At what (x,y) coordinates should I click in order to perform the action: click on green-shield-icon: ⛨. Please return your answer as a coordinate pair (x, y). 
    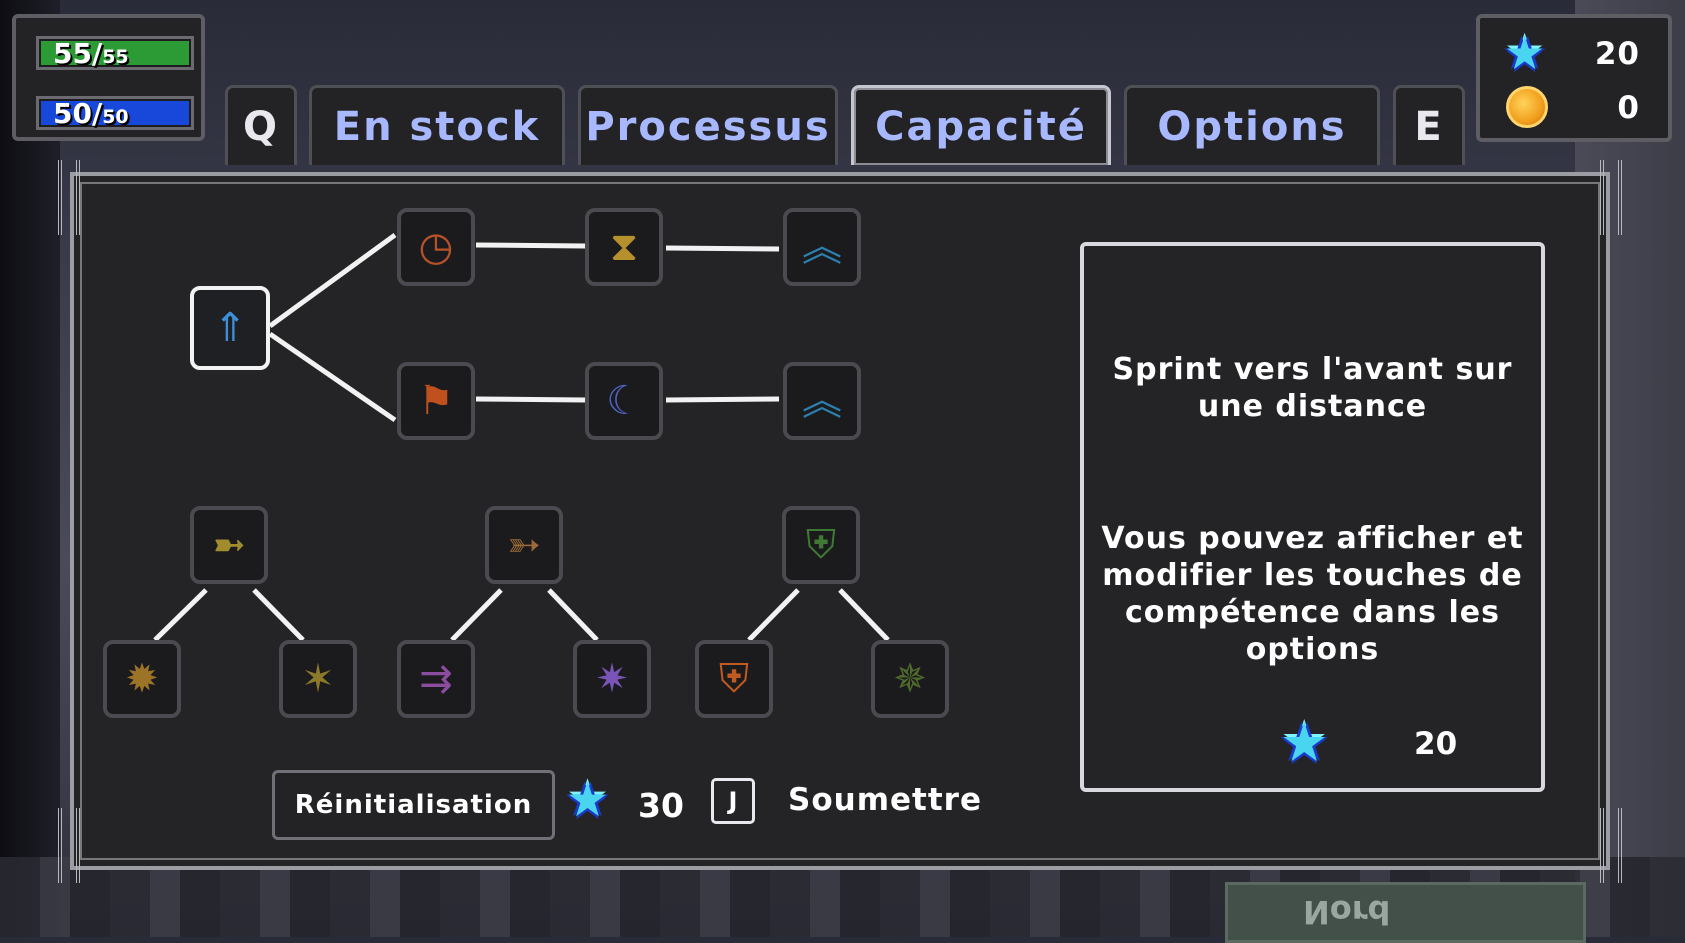
    Looking at the image, I should click on (821, 545).